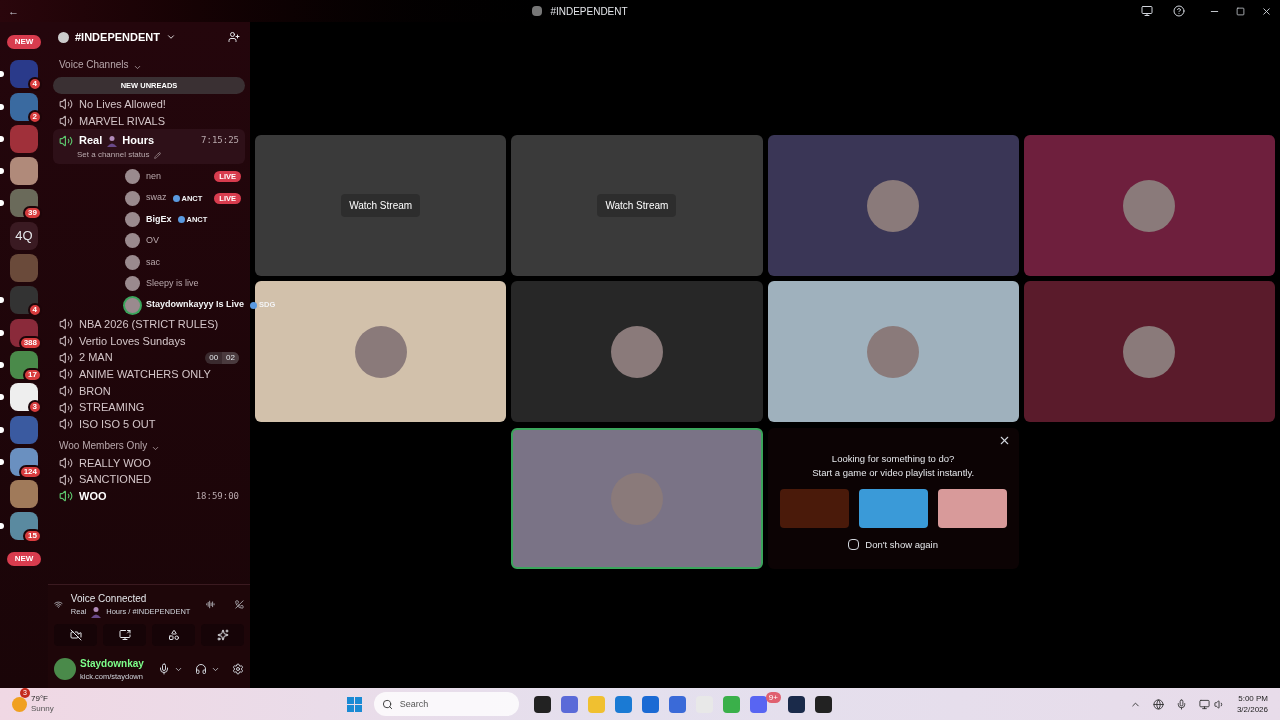 The image size is (1280, 720). What do you see at coordinates (149, 121) in the screenshot?
I see `voice-channel: MARVEL RIVALS` at bounding box center [149, 121].